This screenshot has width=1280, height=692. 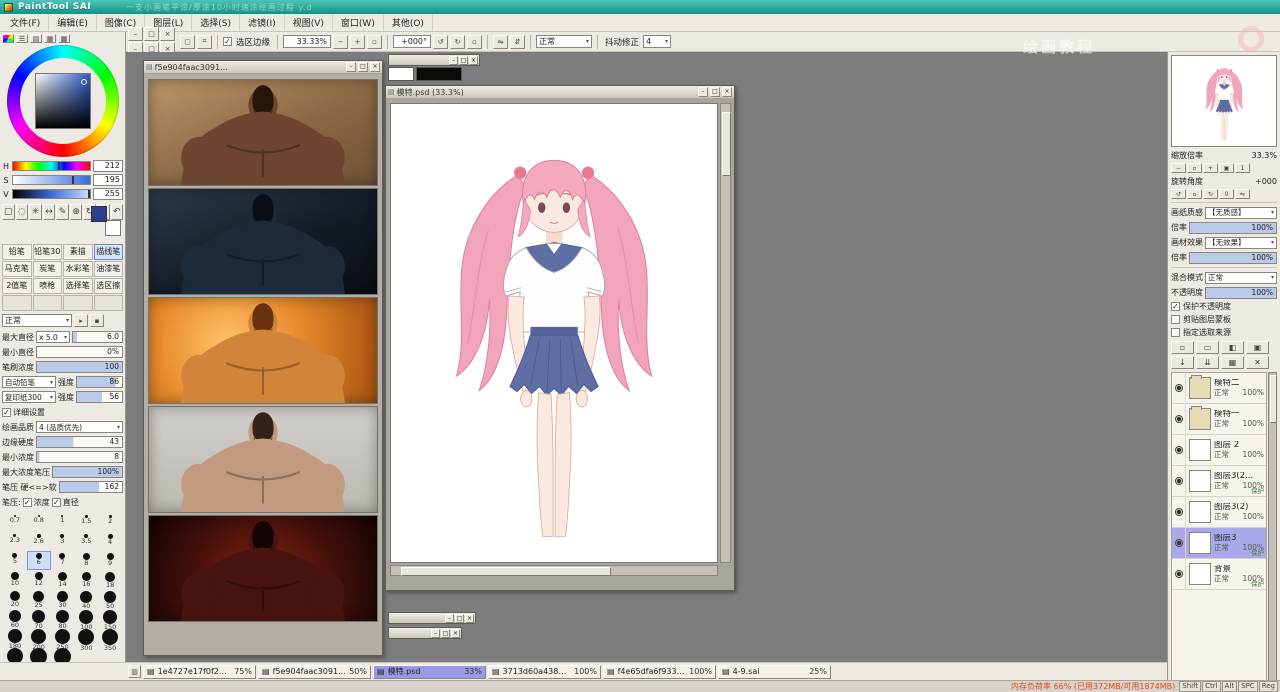 What do you see at coordinates (17, 286) in the screenshot?
I see `brush-tool-button: 2值笔` at bounding box center [17, 286].